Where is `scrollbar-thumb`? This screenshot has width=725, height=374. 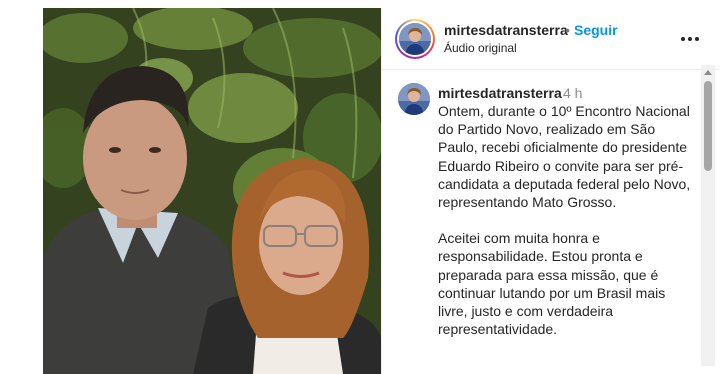 scrollbar-thumb is located at coordinates (708, 126).